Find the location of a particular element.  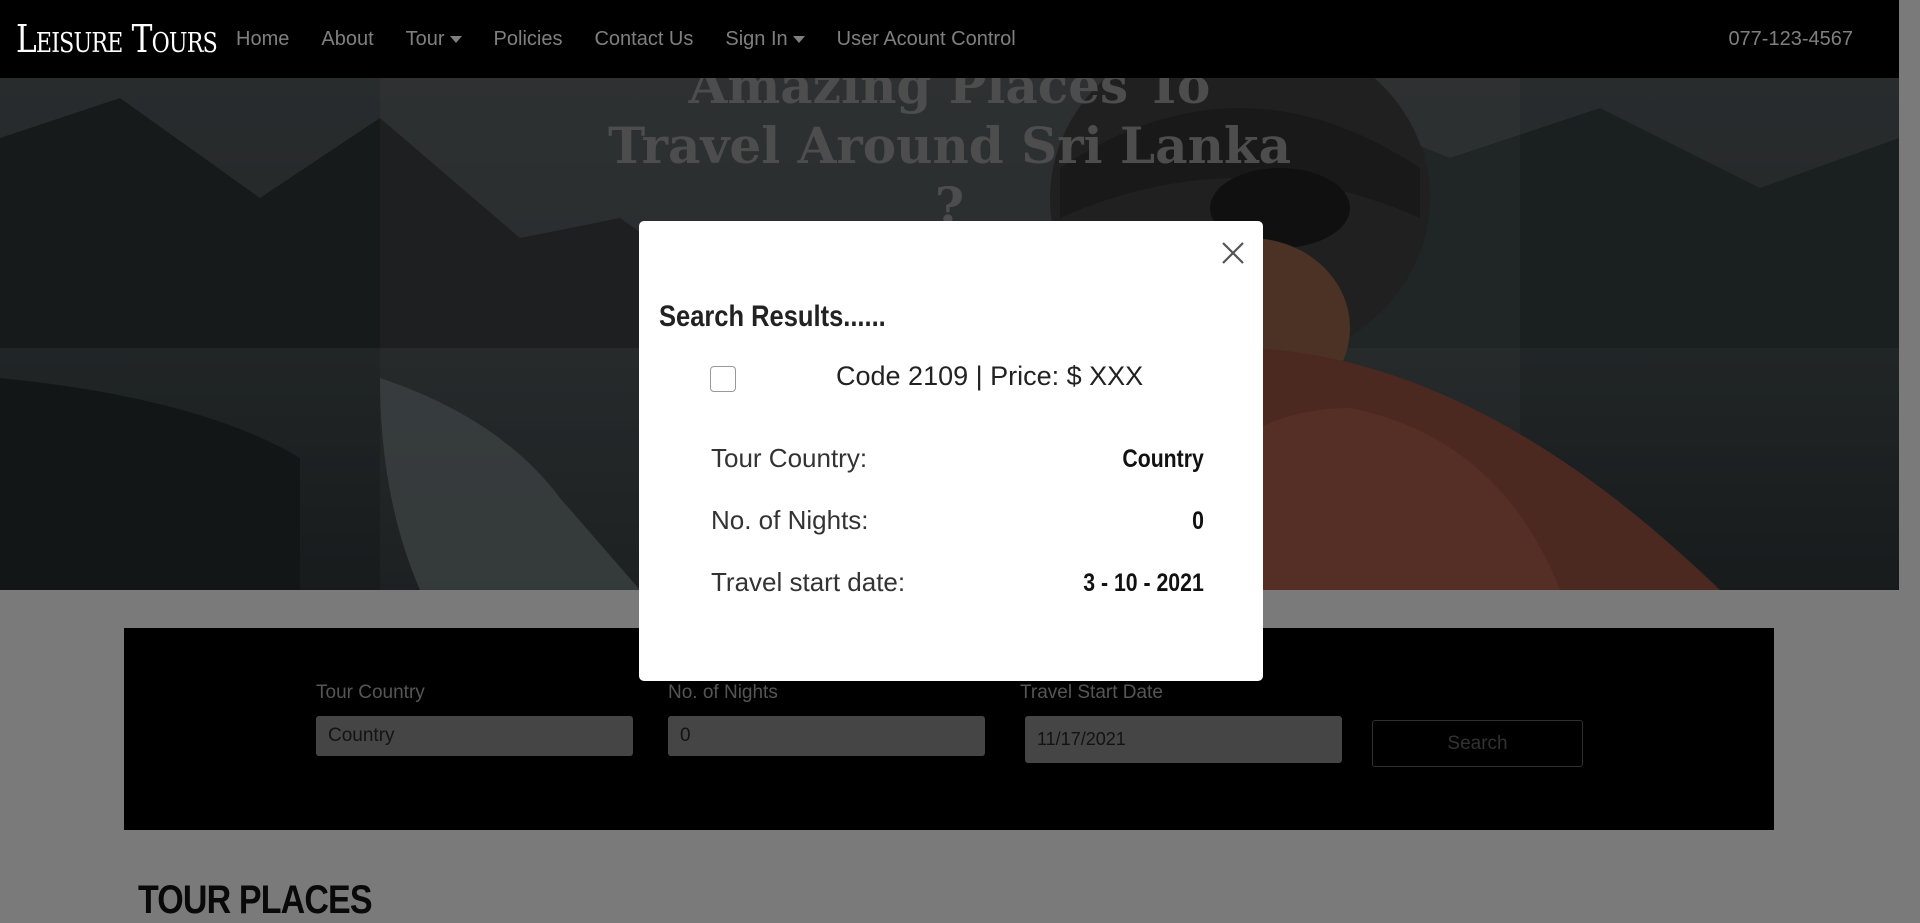

nights-input: 0 is located at coordinates (826, 736).